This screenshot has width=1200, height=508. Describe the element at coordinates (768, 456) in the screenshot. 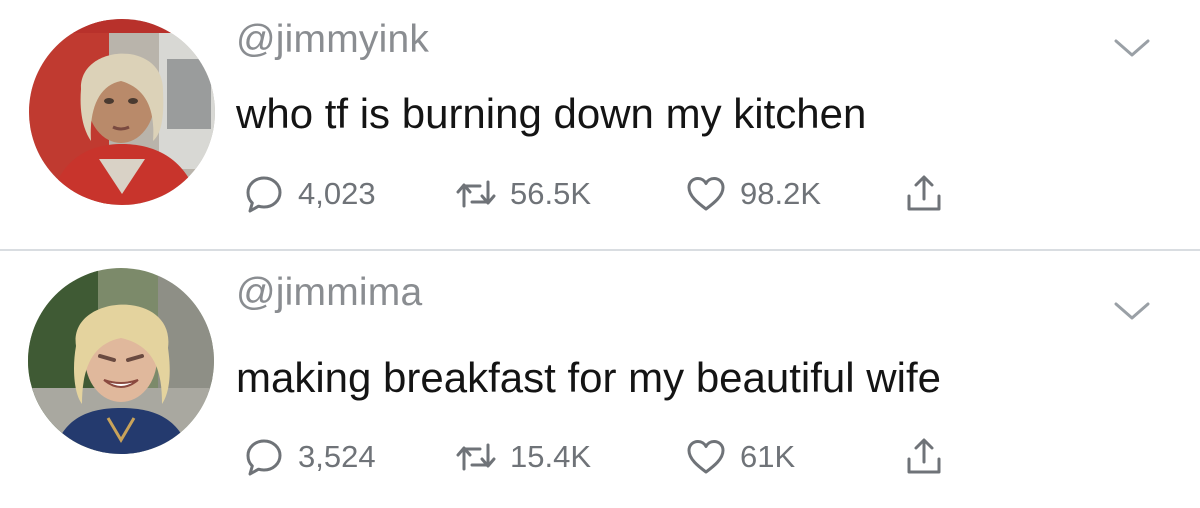

I see `like-count: 61K` at that location.